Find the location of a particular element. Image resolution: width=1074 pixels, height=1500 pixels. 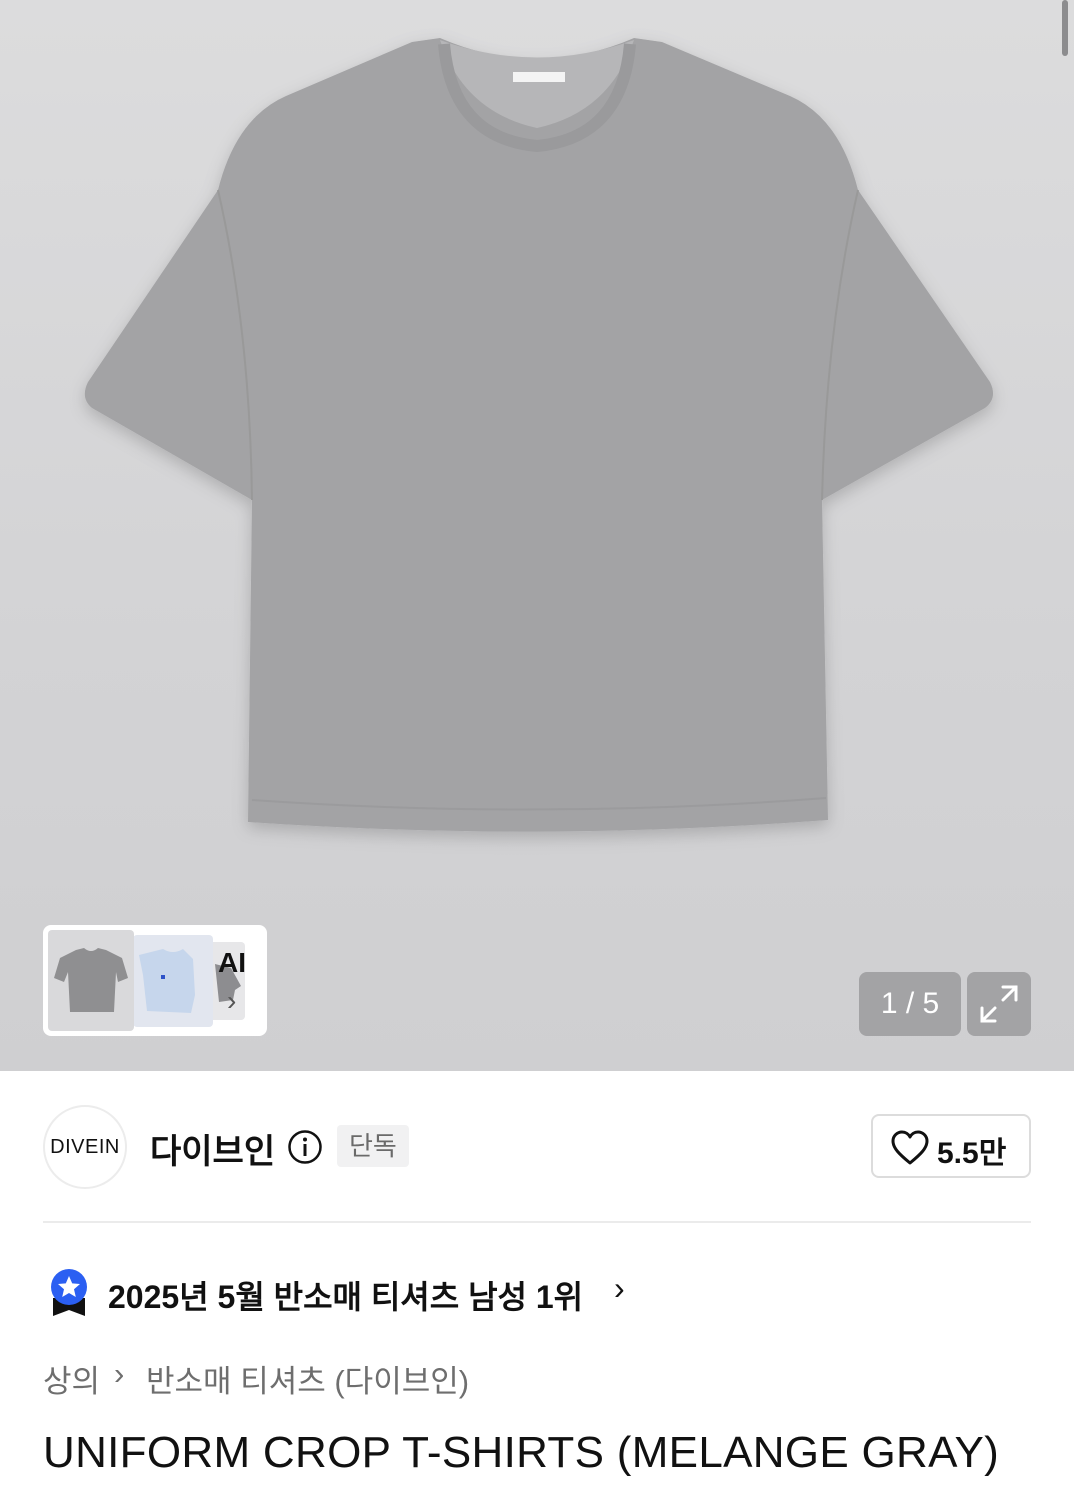

ranking-text: 2025년 5월 반소매 티셔츠 남성 1위 is located at coordinates (345, 1295).